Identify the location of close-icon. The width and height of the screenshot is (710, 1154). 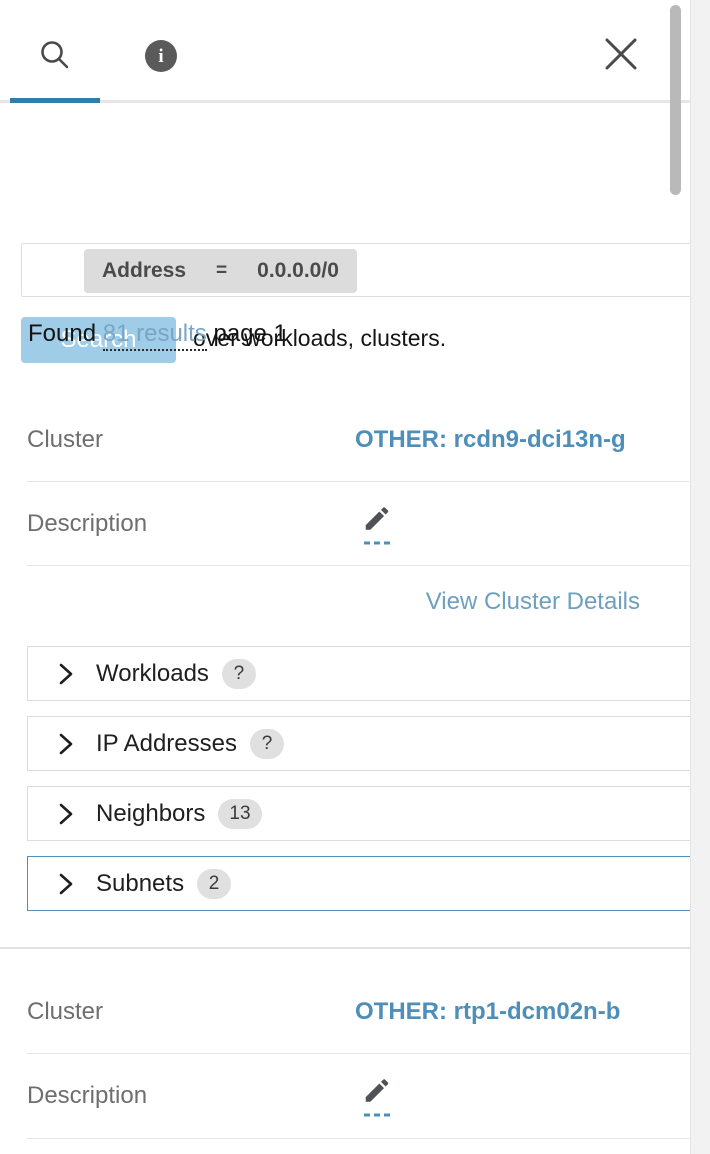
(621, 56).